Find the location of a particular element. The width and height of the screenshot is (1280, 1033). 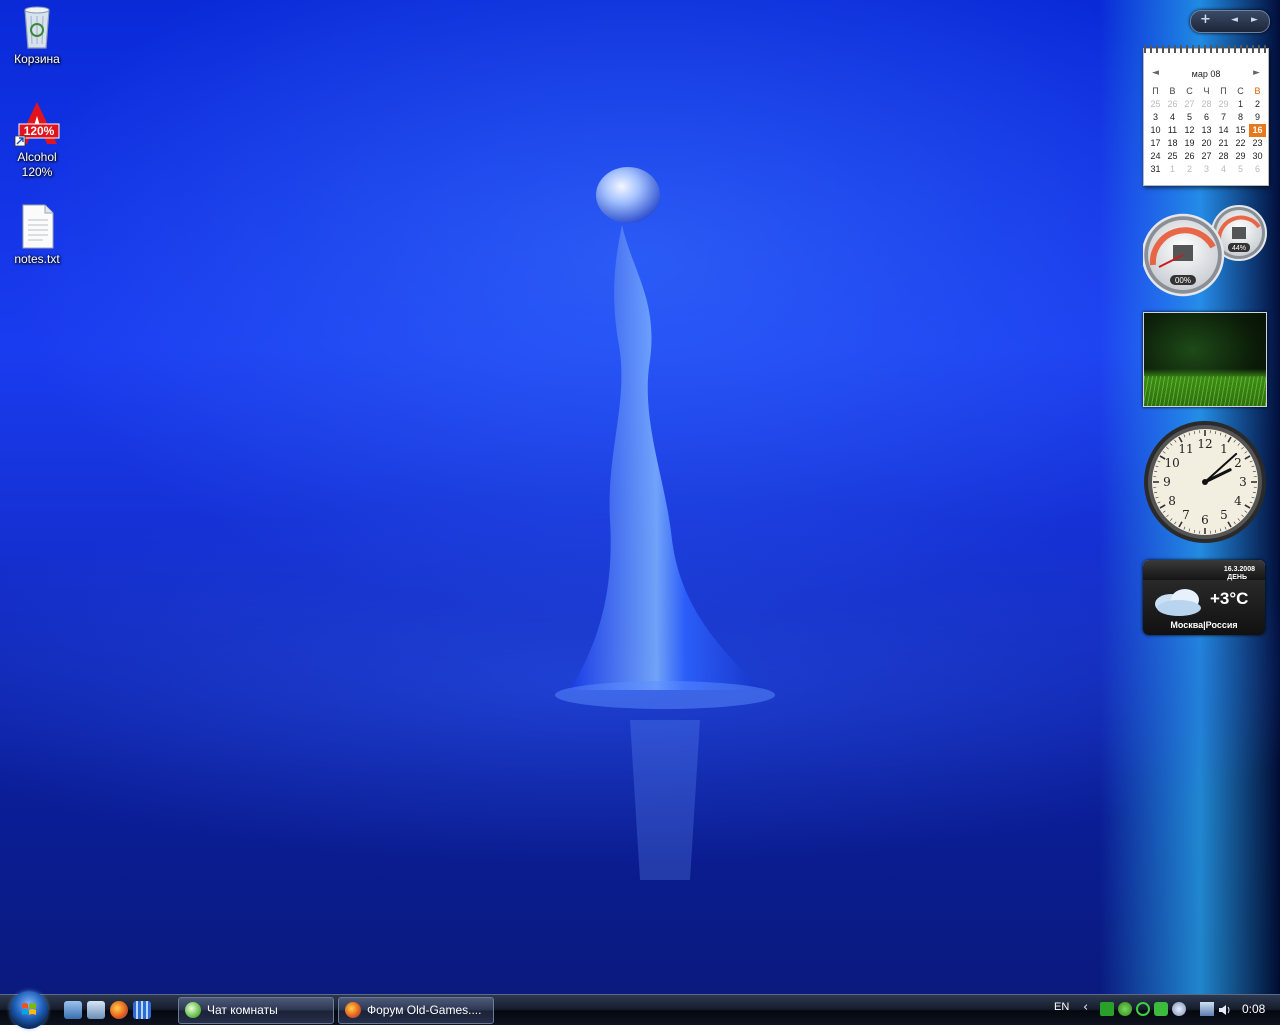

task-button-chat: Чат комнаты is located at coordinates (256, 1010).